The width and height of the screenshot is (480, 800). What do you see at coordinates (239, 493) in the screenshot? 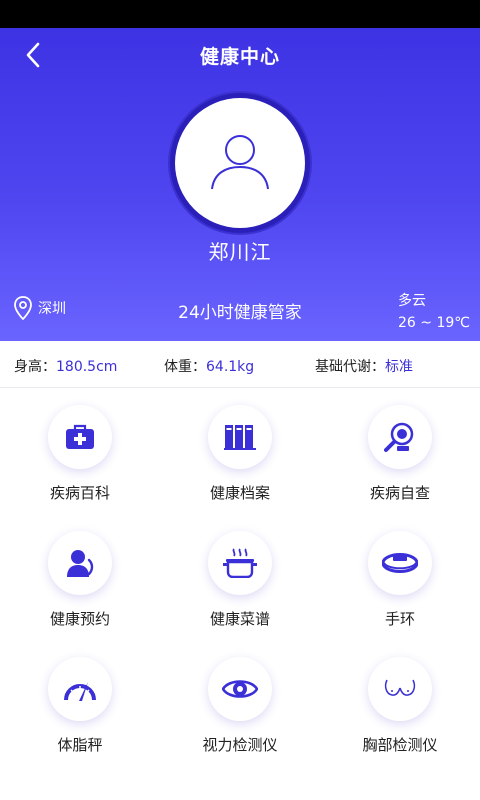
I see `menu-item-label: 健康档案` at bounding box center [239, 493].